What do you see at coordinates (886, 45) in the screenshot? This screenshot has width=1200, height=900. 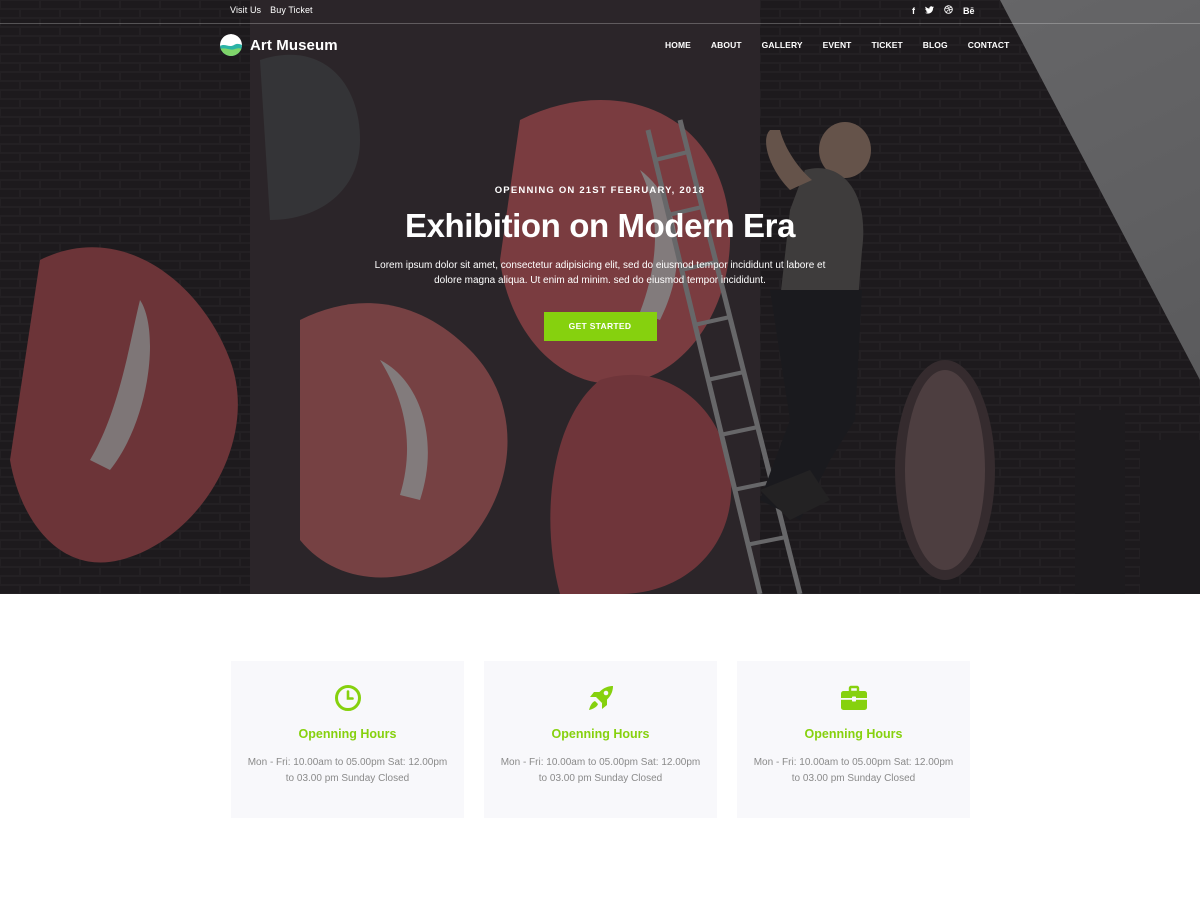 I see `nav-ticket: TICKET` at bounding box center [886, 45].